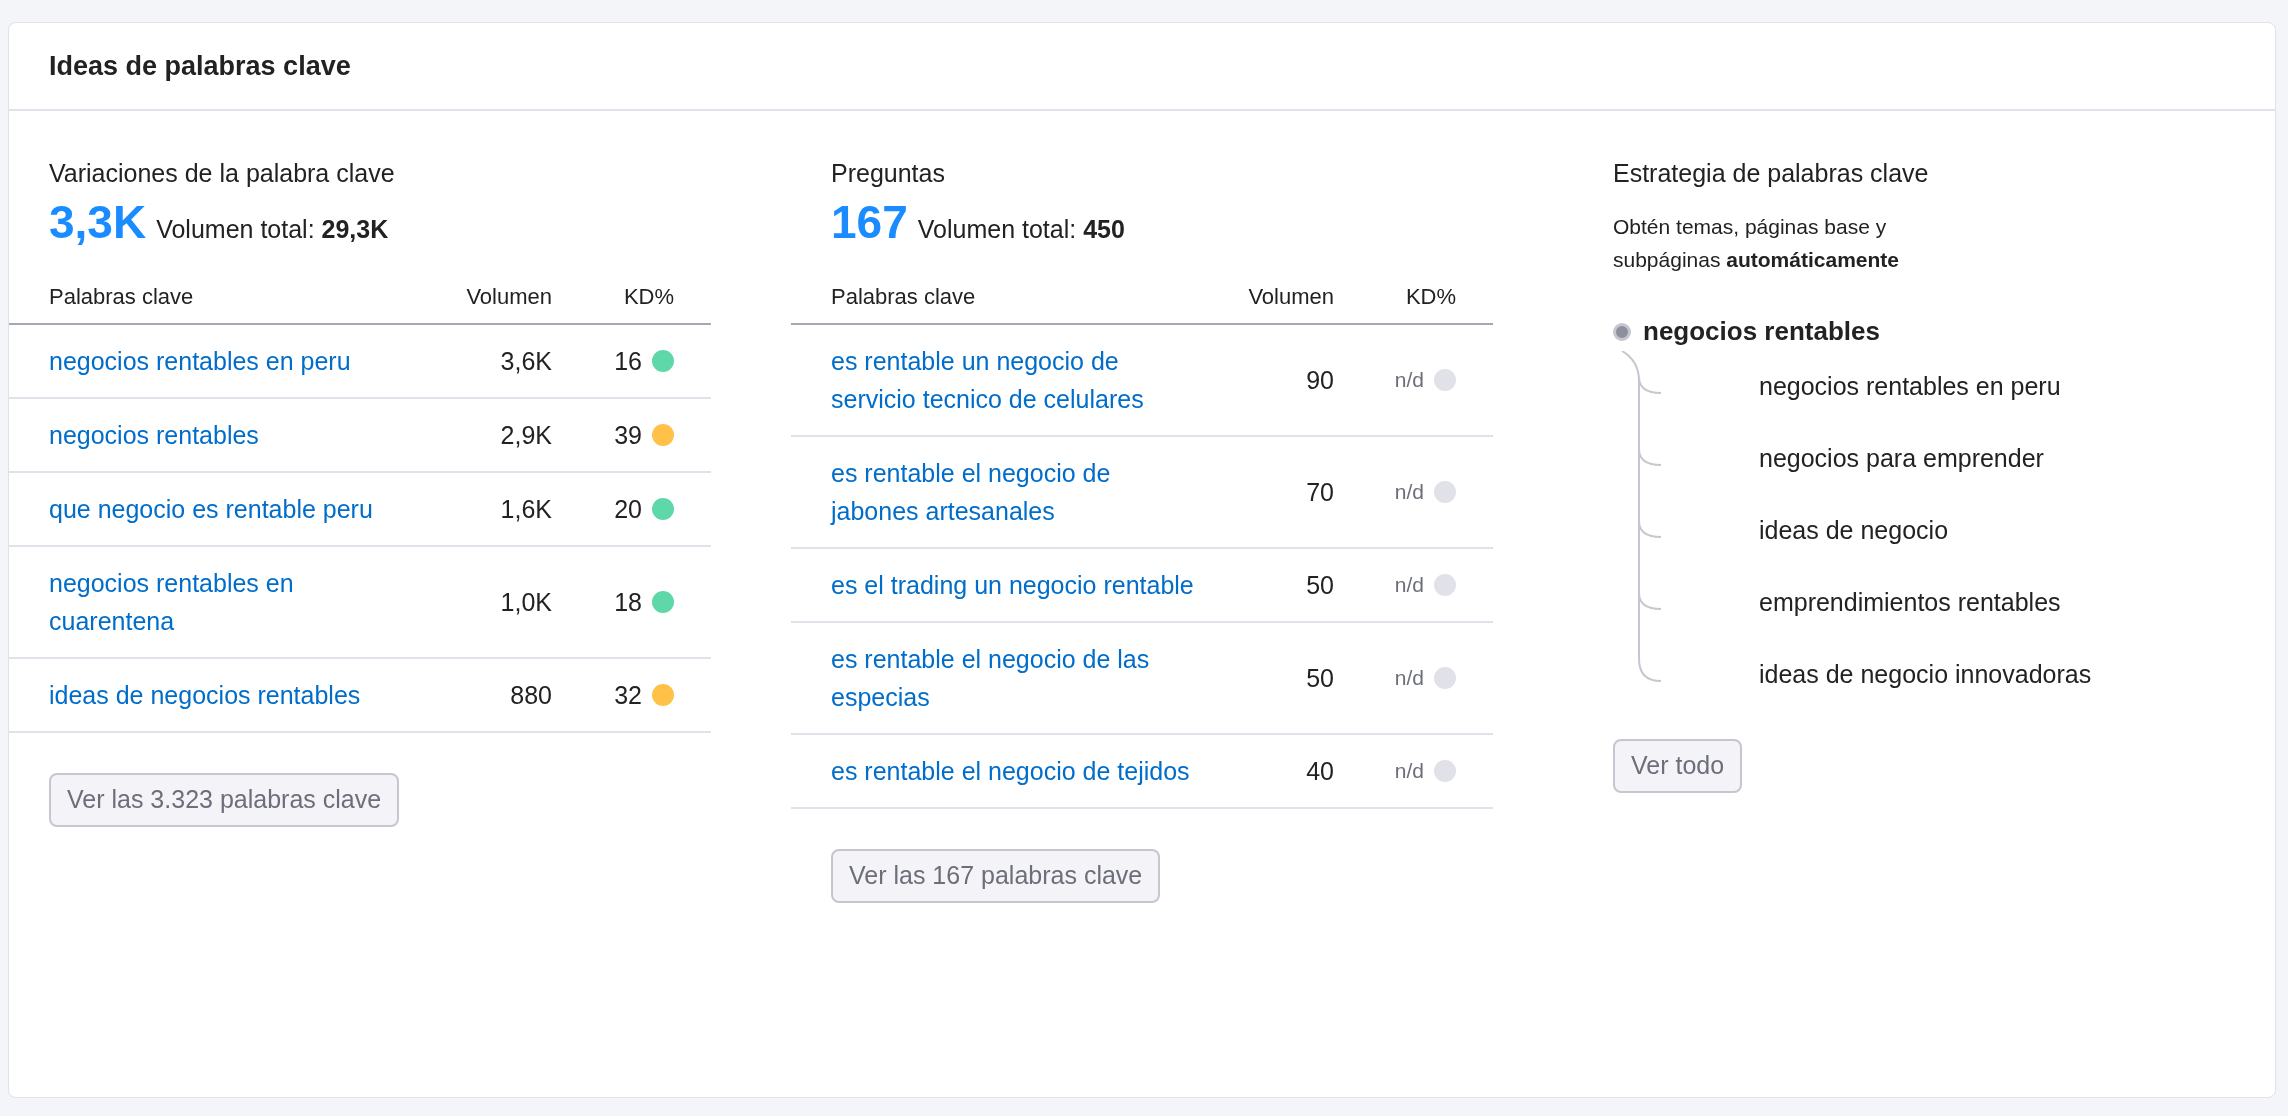  Describe the element at coordinates (1854, 531) in the screenshot. I see `tree-item: ideas de negocio` at that location.